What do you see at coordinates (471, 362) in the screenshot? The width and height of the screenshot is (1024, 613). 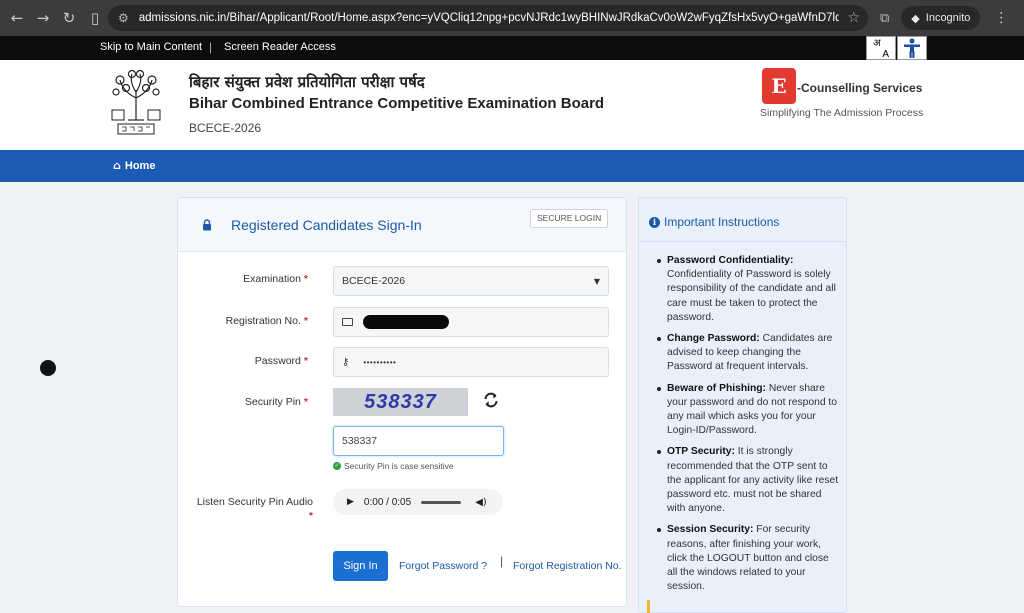 I see `password-input: ⚷ ••••••••••` at bounding box center [471, 362].